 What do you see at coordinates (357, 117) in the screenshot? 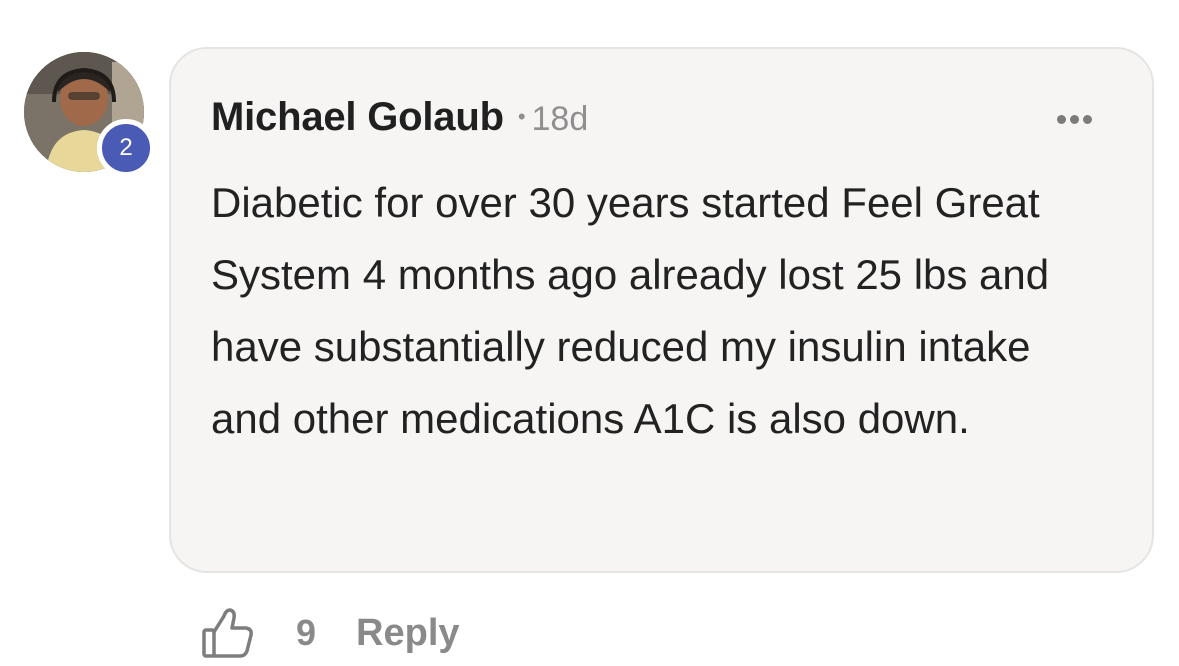
I see `author-name: Michael Golaub` at bounding box center [357, 117].